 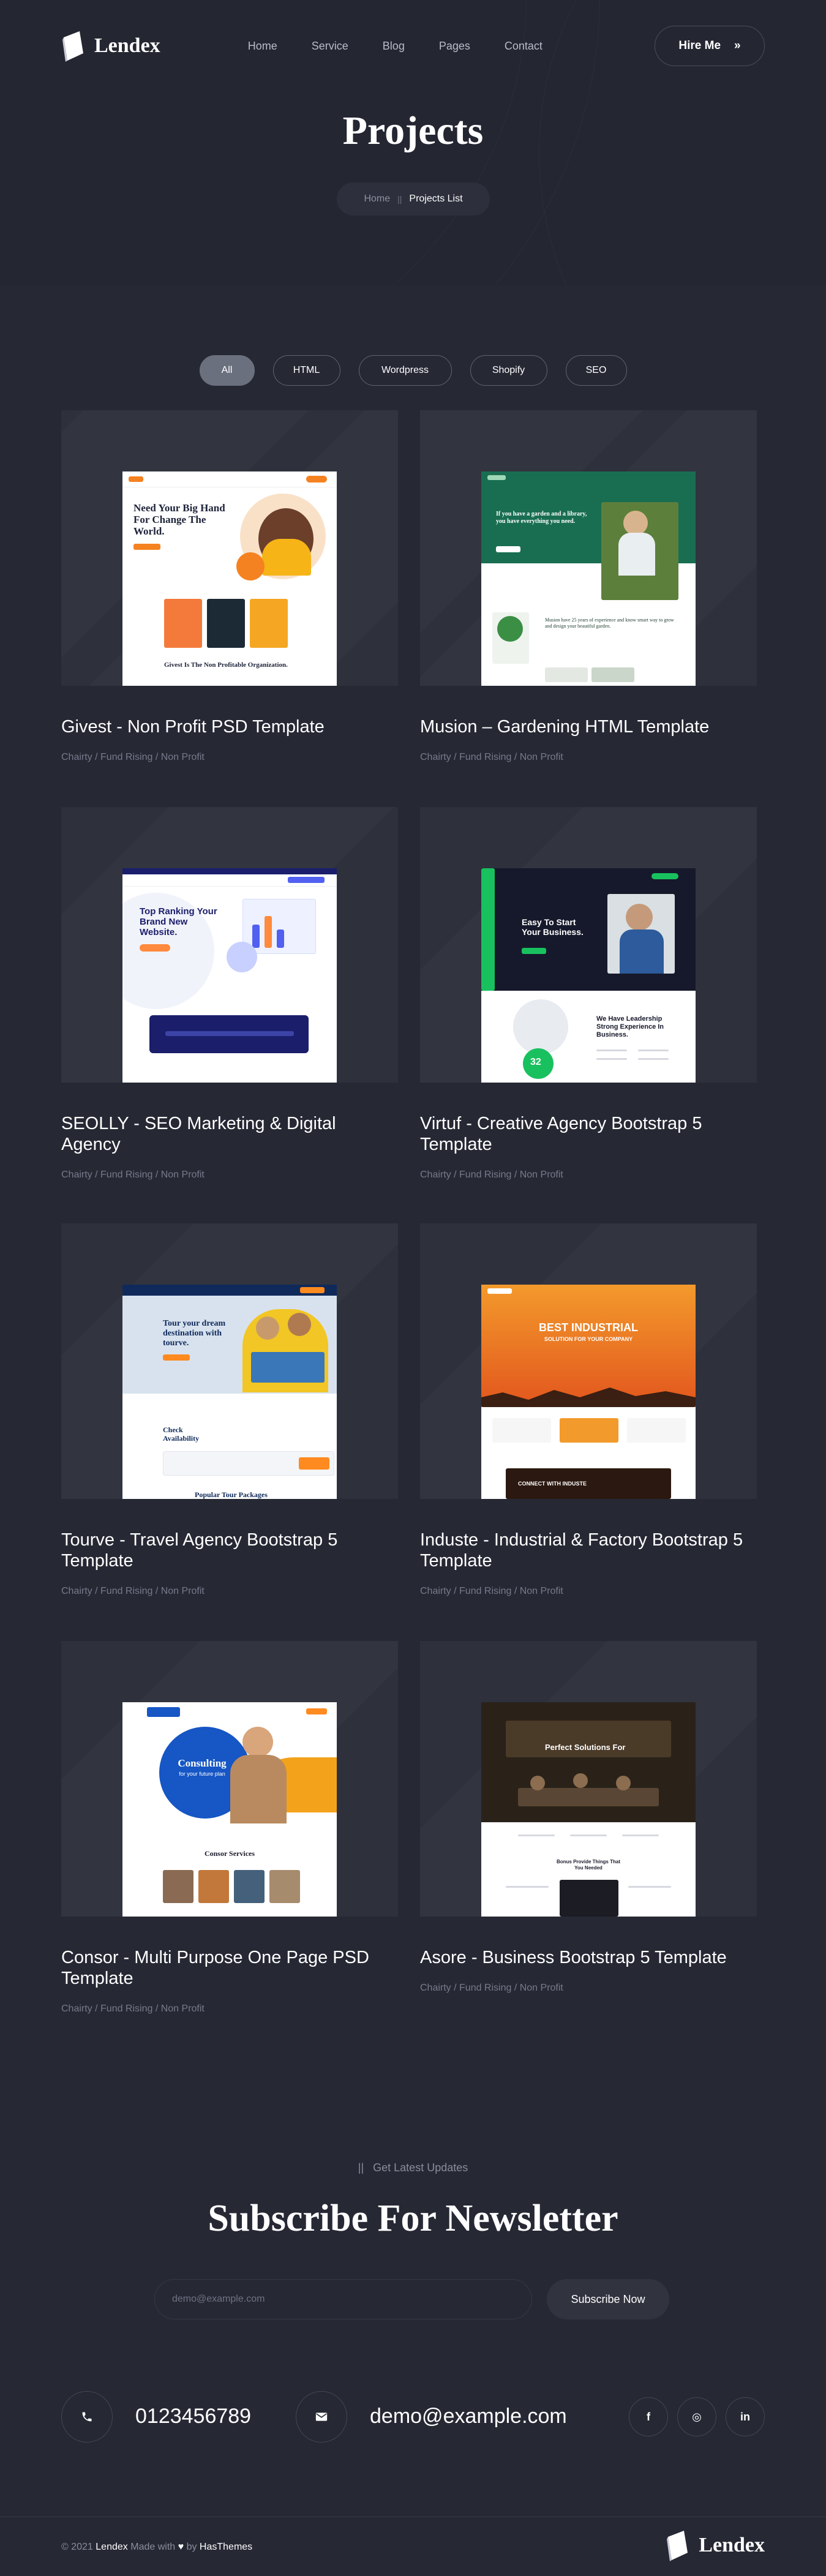 I want to click on nav-blog: Blog, so click(x=394, y=46).